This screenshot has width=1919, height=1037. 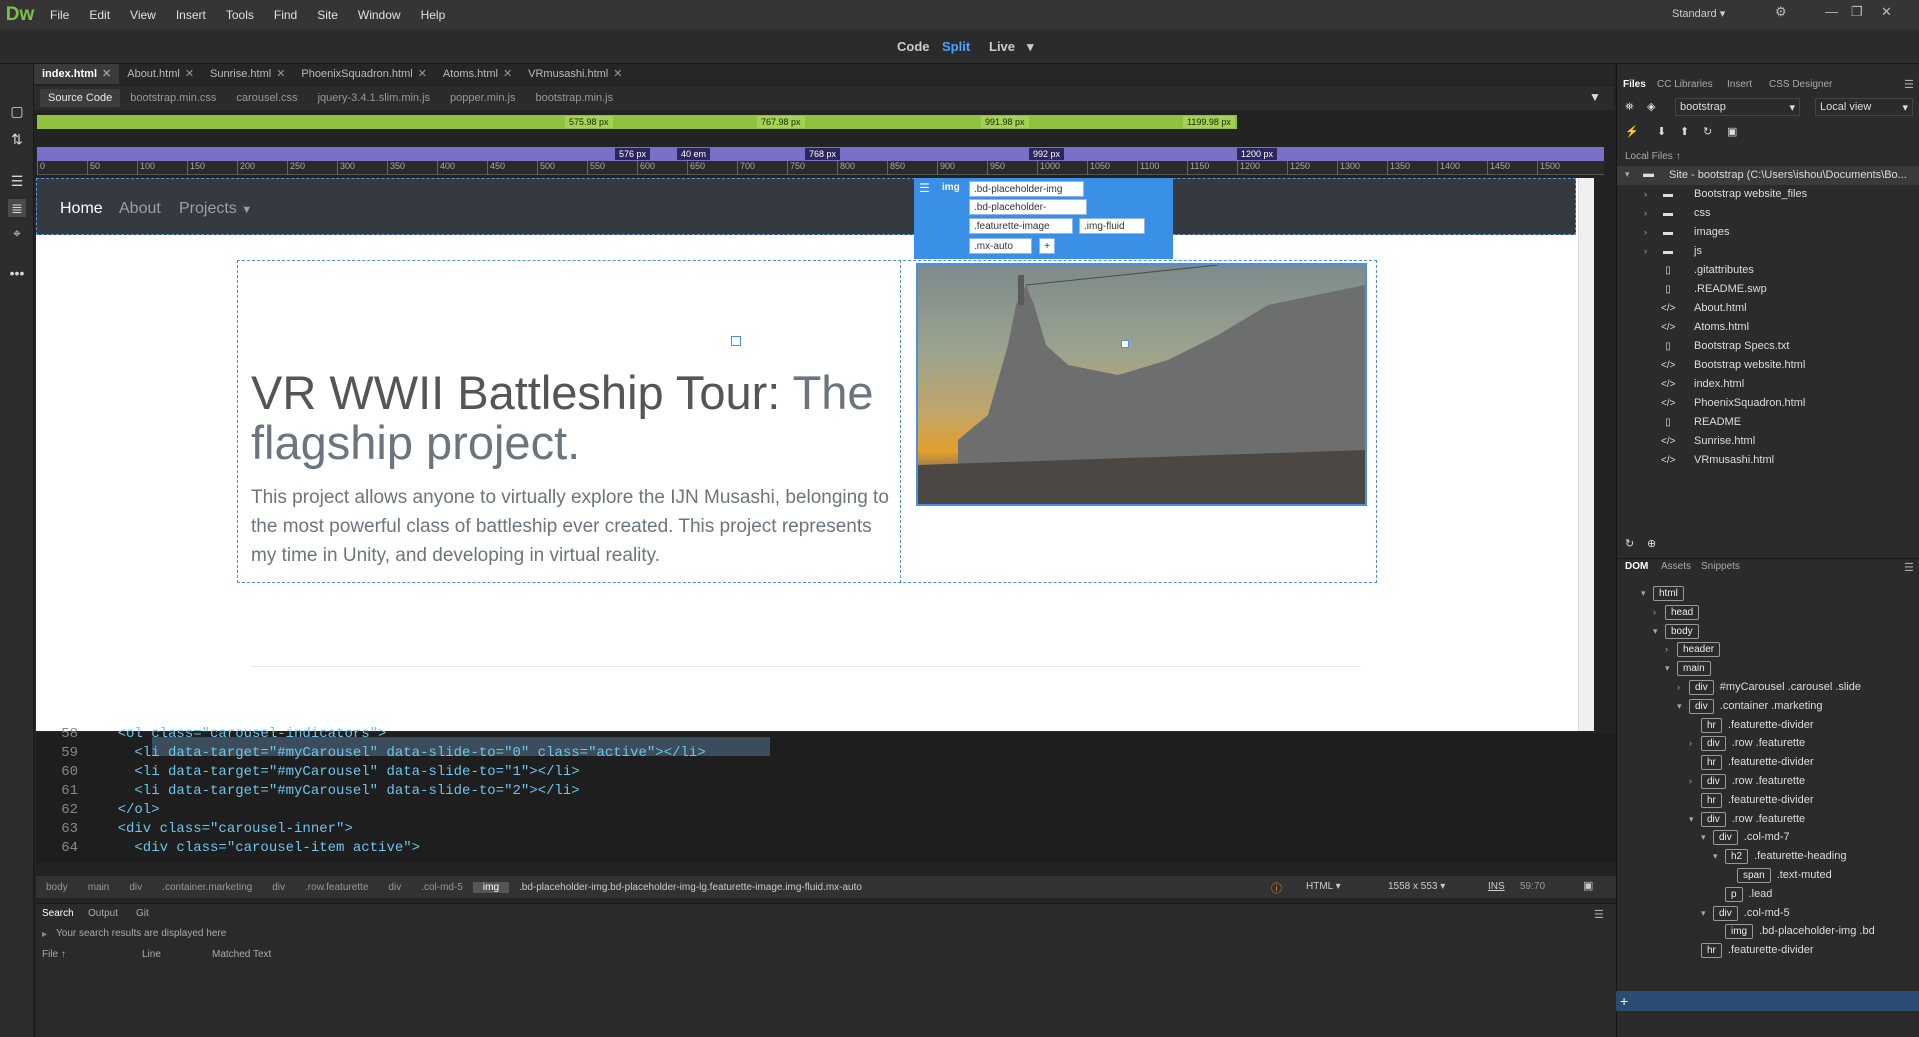 What do you see at coordinates (1026, 189) in the screenshot?
I see `hud-class-pill: .bd-placeholder-img` at bounding box center [1026, 189].